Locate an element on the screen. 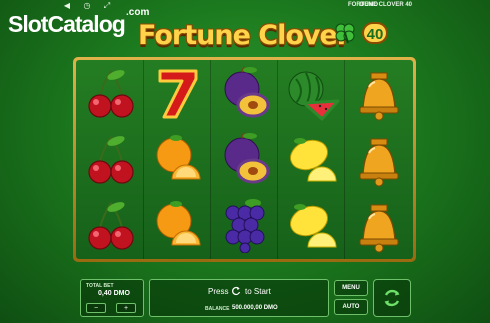 The image size is (490, 323). speaker-icon: ◀ is located at coordinates (67, 5).